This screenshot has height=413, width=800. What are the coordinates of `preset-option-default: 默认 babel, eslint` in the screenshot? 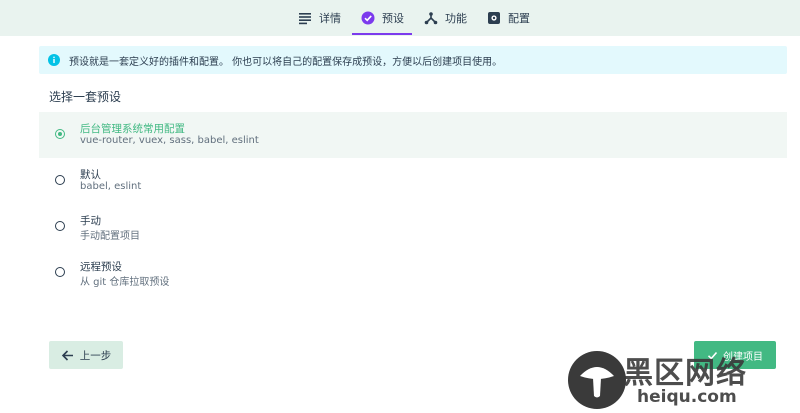 It's located at (413, 181).